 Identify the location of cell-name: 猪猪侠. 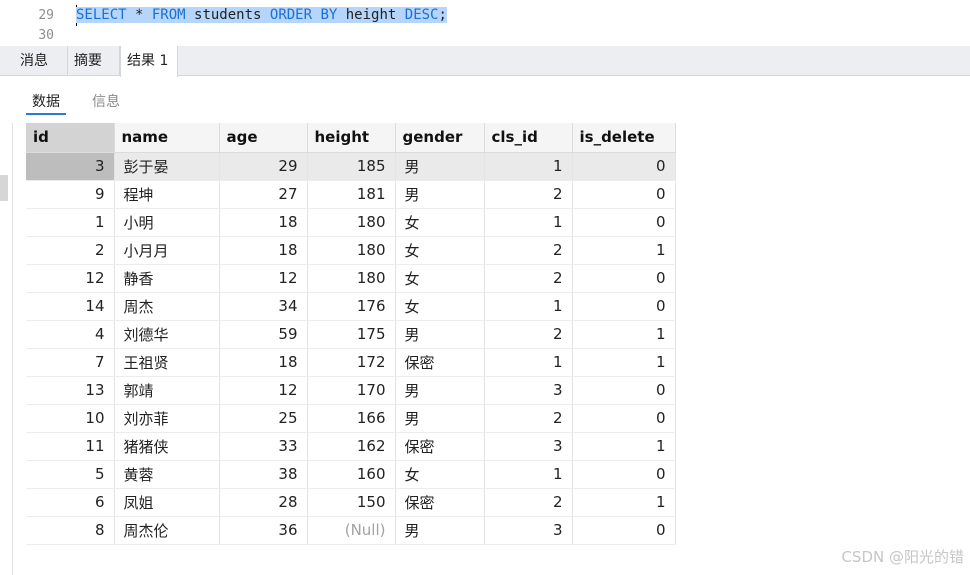
(167, 446).